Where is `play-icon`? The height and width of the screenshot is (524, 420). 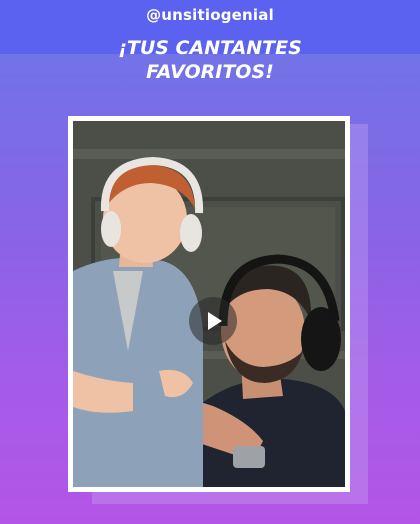 play-icon is located at coordinates (215, 321).